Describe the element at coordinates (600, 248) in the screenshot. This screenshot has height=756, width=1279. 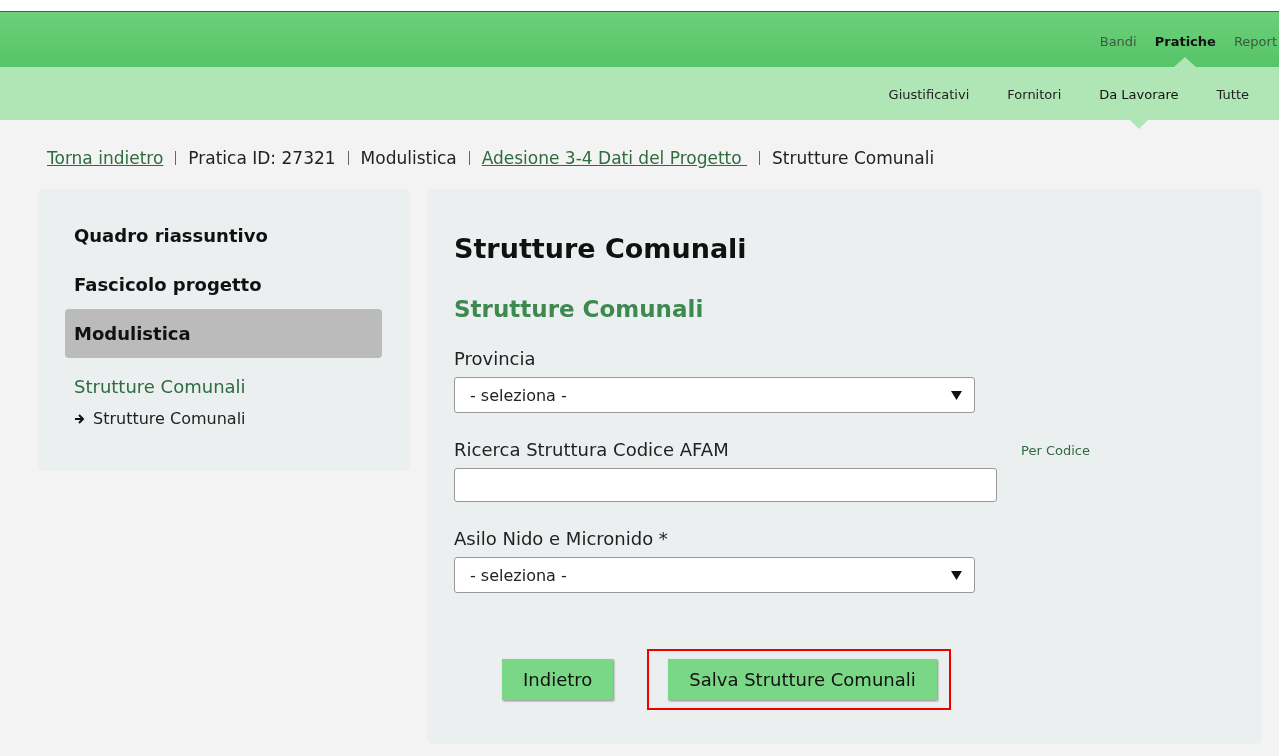
I see `form-title: Strutture Comunali` at that location.